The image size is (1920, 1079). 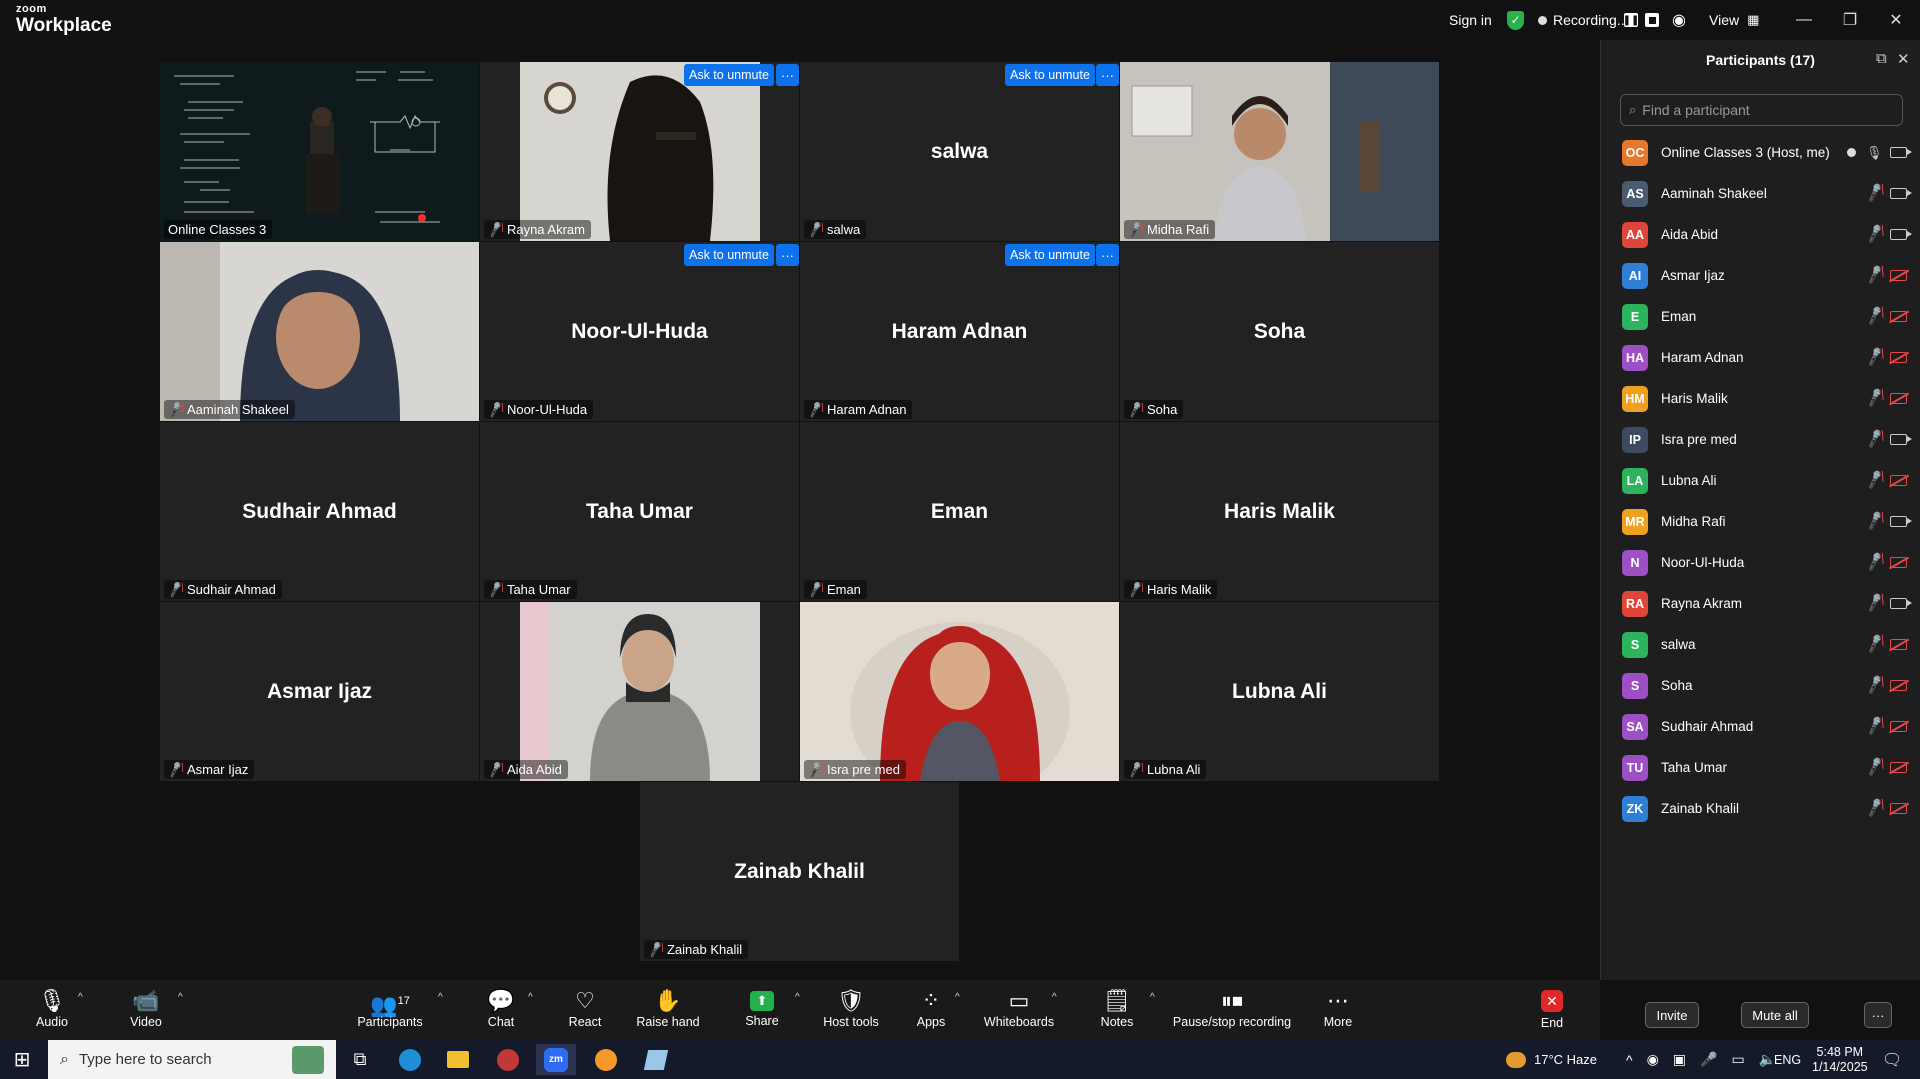 What do you see at coordinates (1629, 1060) in the screenshot?
I see `chevron-up-icon: ^` at bounding box center [1629, 1060].